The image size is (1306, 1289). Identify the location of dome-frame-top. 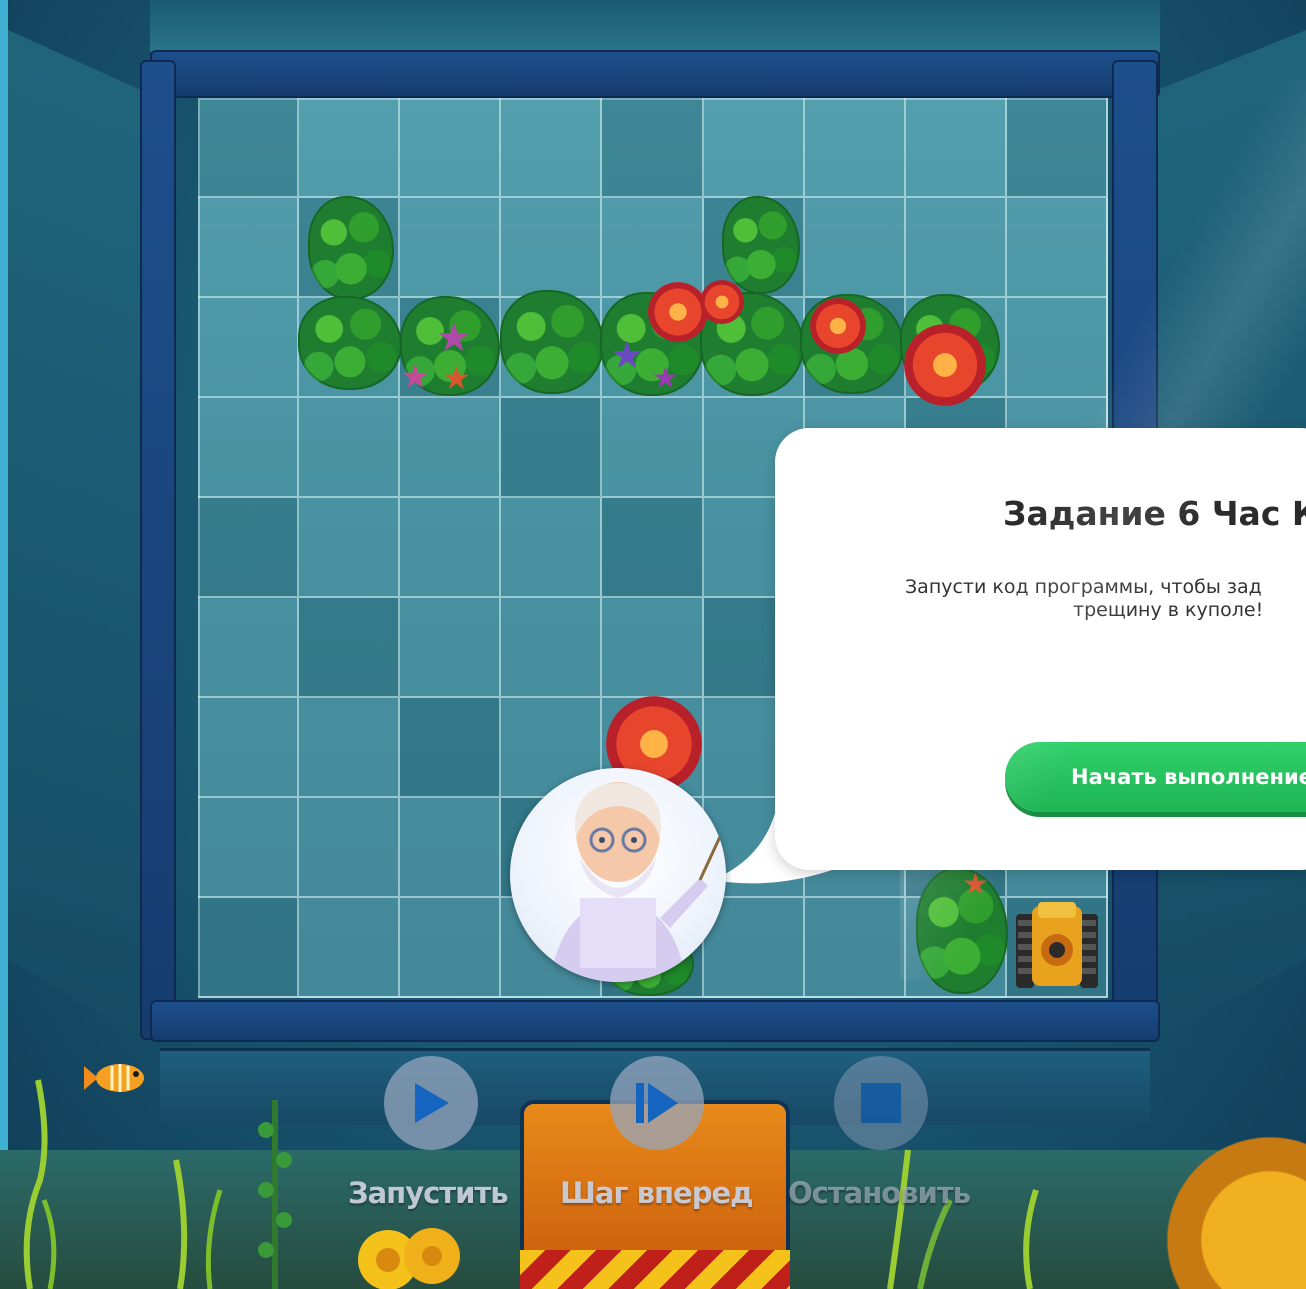
(655, 74).